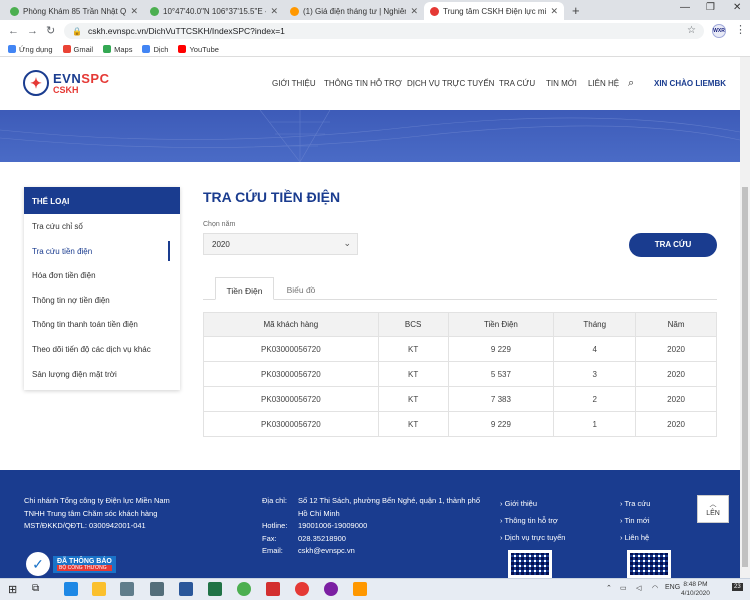 This screenshot has height=600, width=750. What do you see at coordinates (347, 243) in the screenshot?
I see `chevron-down-icon: ⌄` at bounding box center [347, 243].